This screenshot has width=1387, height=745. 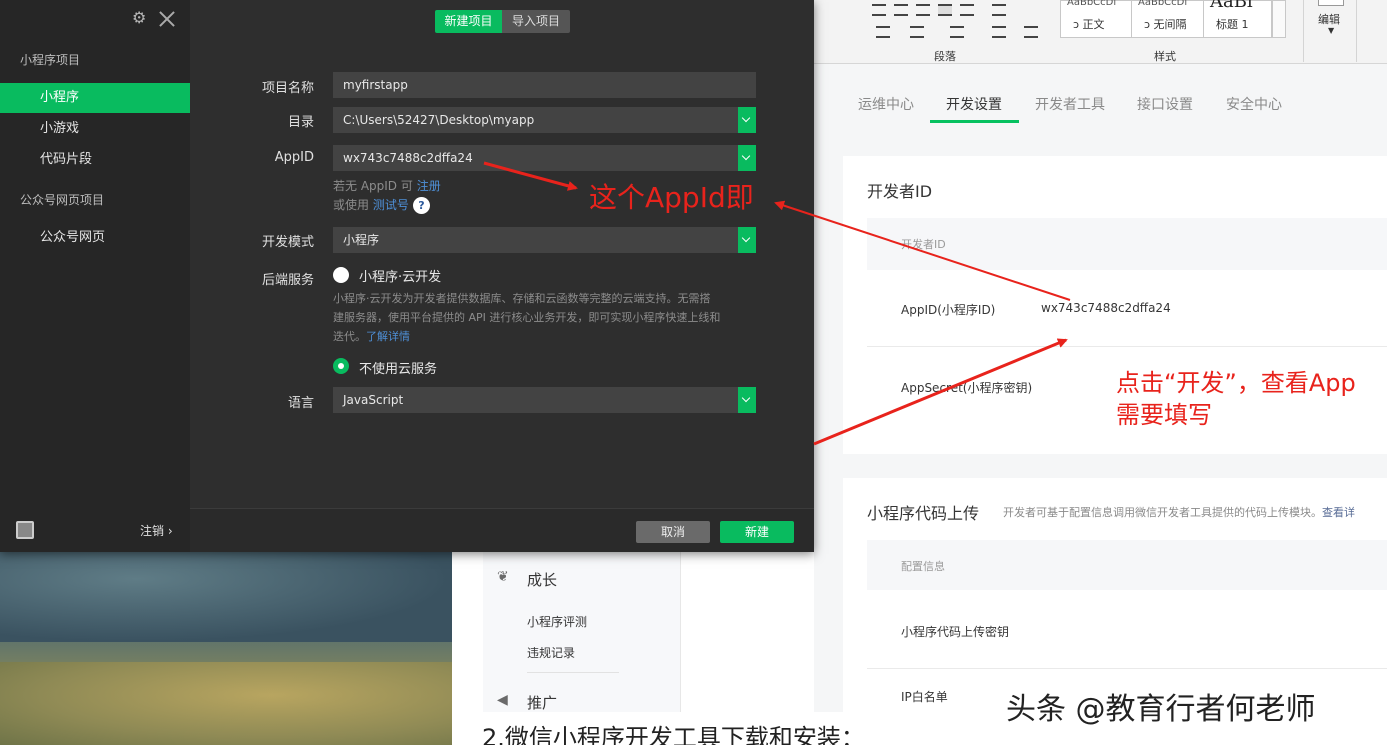 What do you see at coordinates (1338, 512) in the screenshot?
I see `view-details-link: 查看详` at bounding box center [1338, 512].